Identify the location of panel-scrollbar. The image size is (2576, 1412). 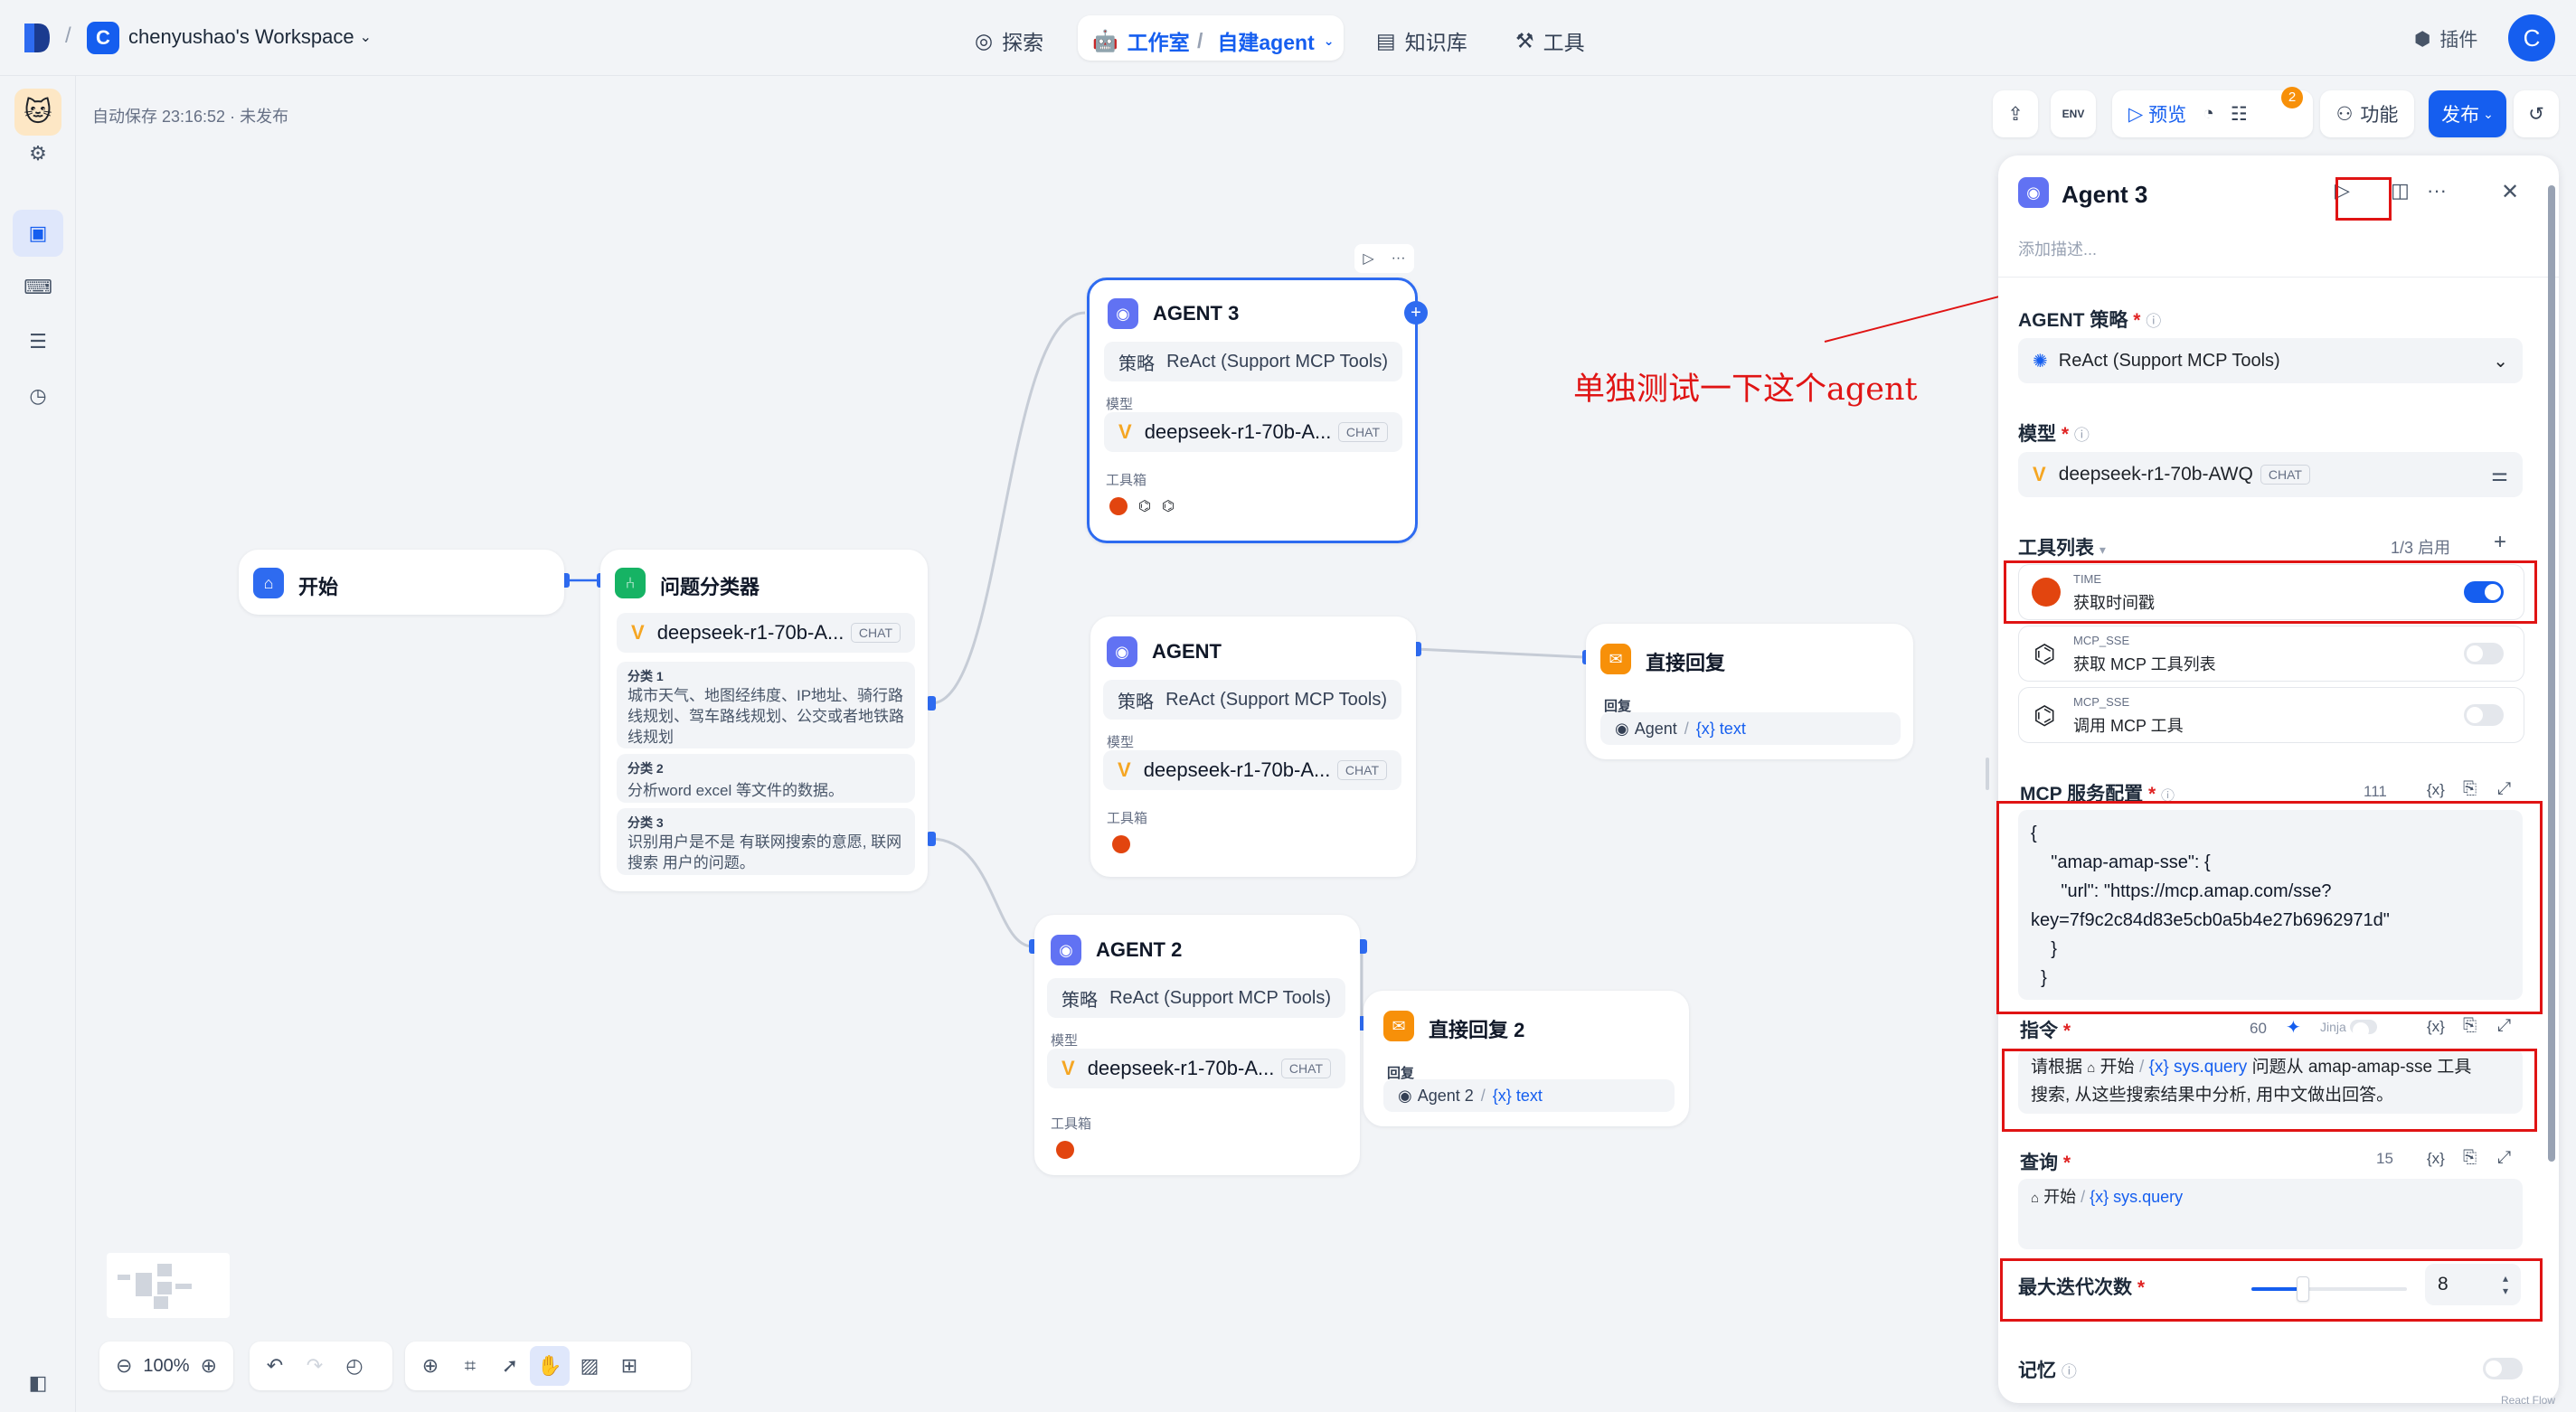
(2551, 673).